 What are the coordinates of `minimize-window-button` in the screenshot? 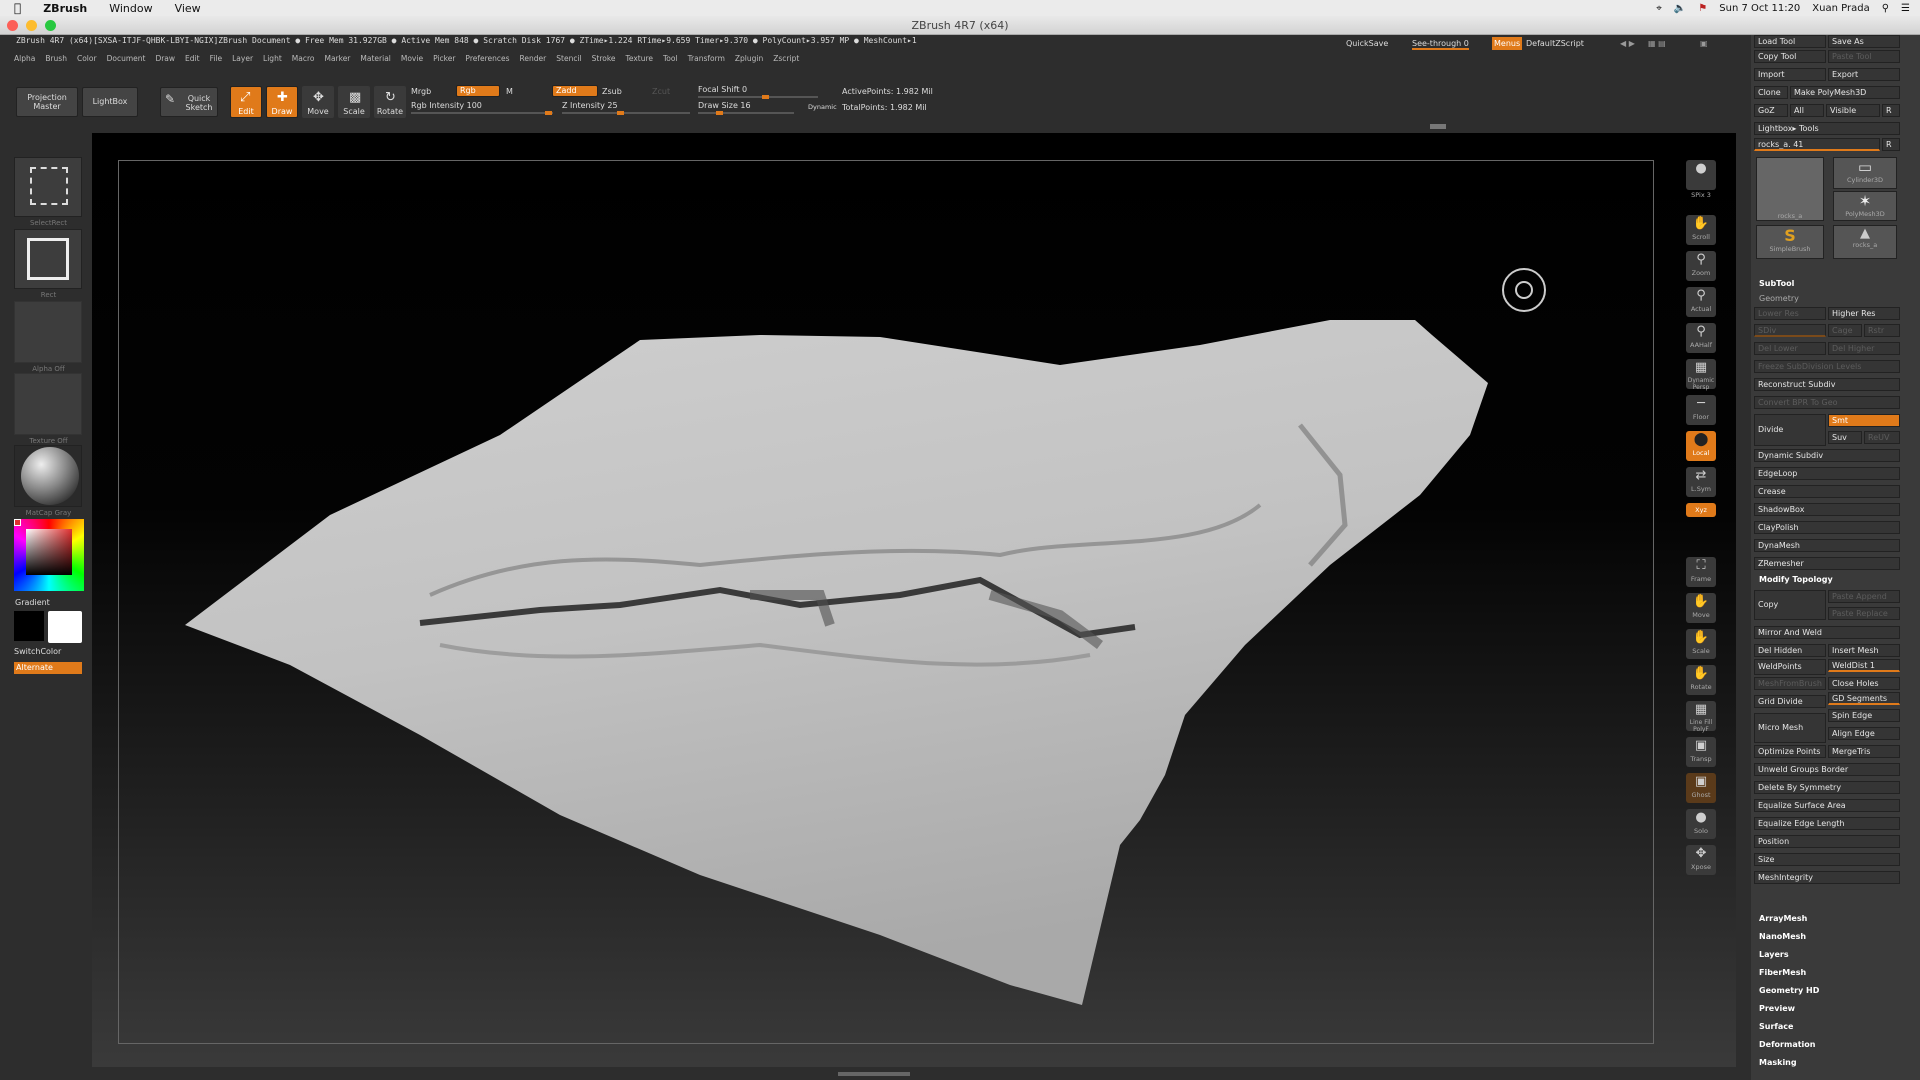 It's located at (31, 25).